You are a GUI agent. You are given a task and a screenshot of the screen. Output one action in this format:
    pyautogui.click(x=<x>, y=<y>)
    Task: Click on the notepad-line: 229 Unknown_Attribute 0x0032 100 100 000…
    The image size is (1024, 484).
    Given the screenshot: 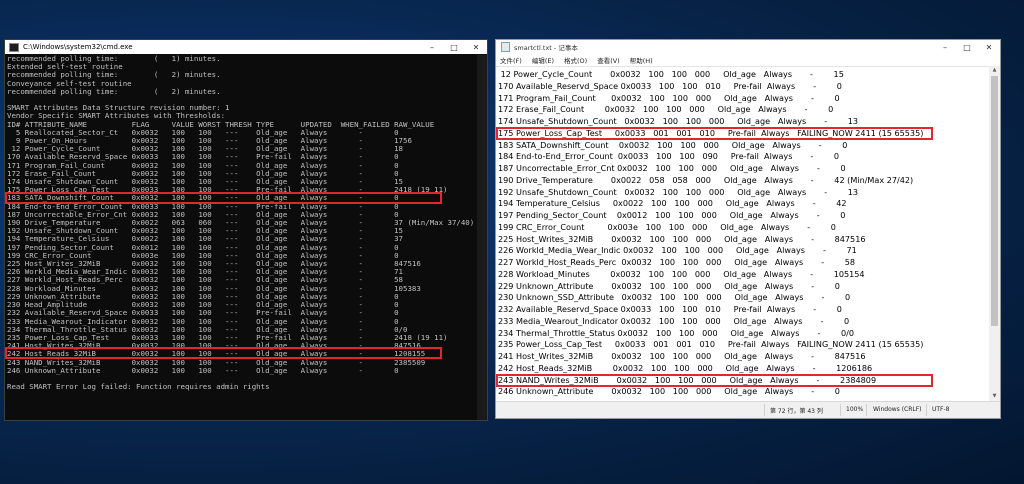 What is the action you would take?
    pyautogui.click(x=669, y=285)
    